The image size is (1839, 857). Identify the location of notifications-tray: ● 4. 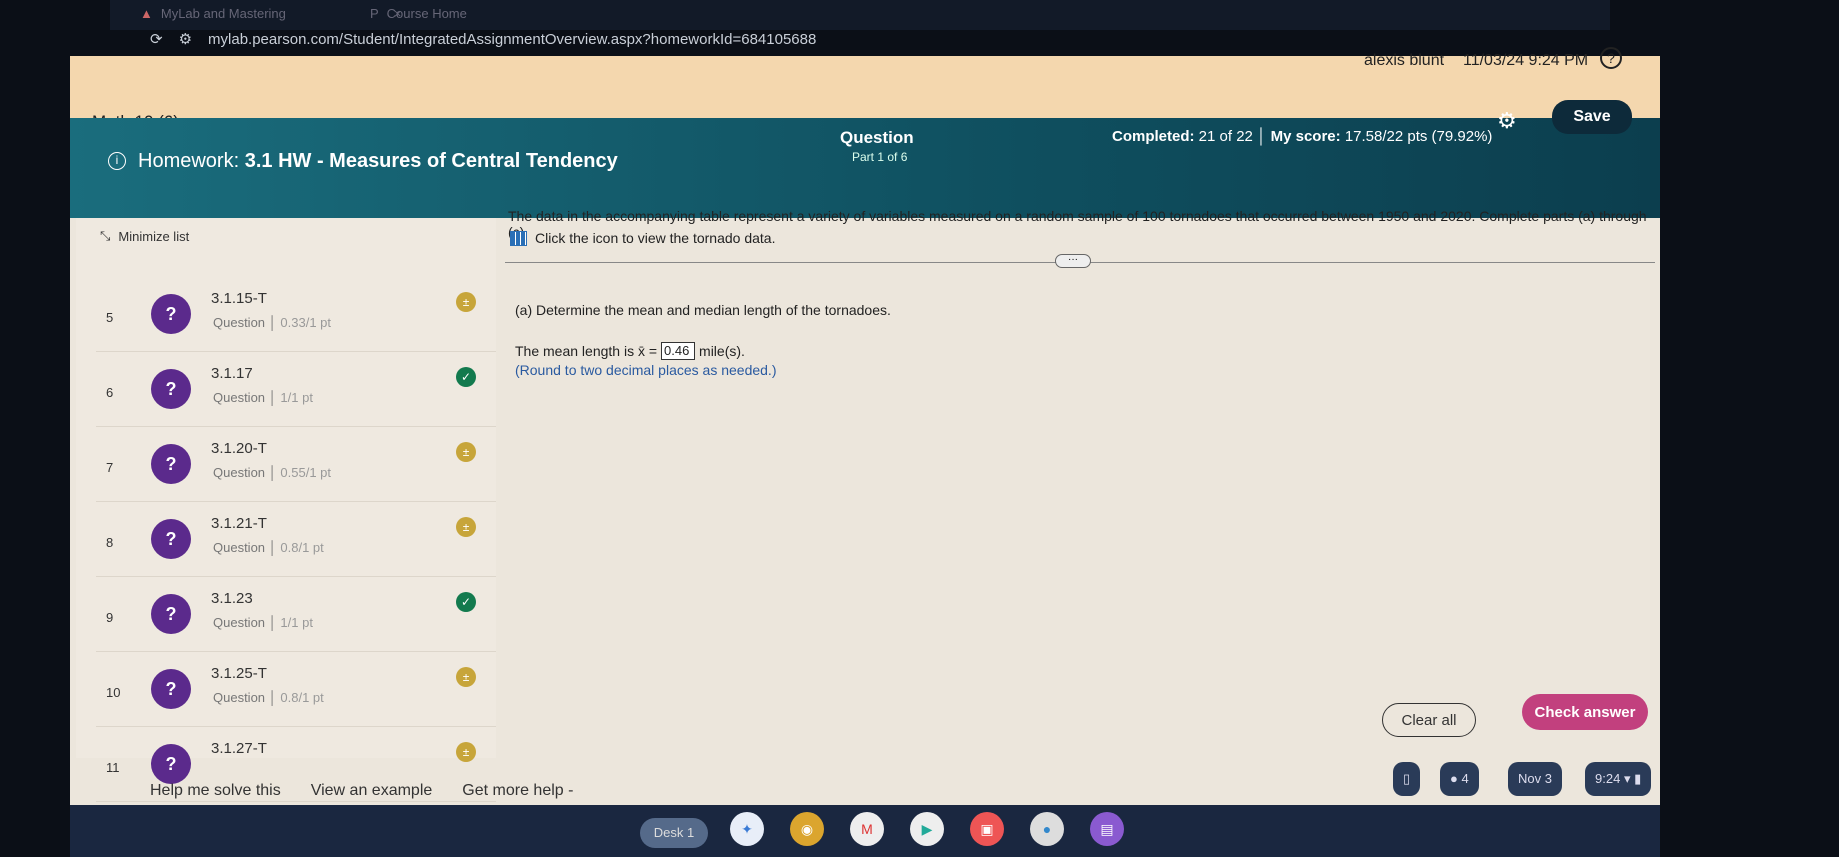
(1459, 779).